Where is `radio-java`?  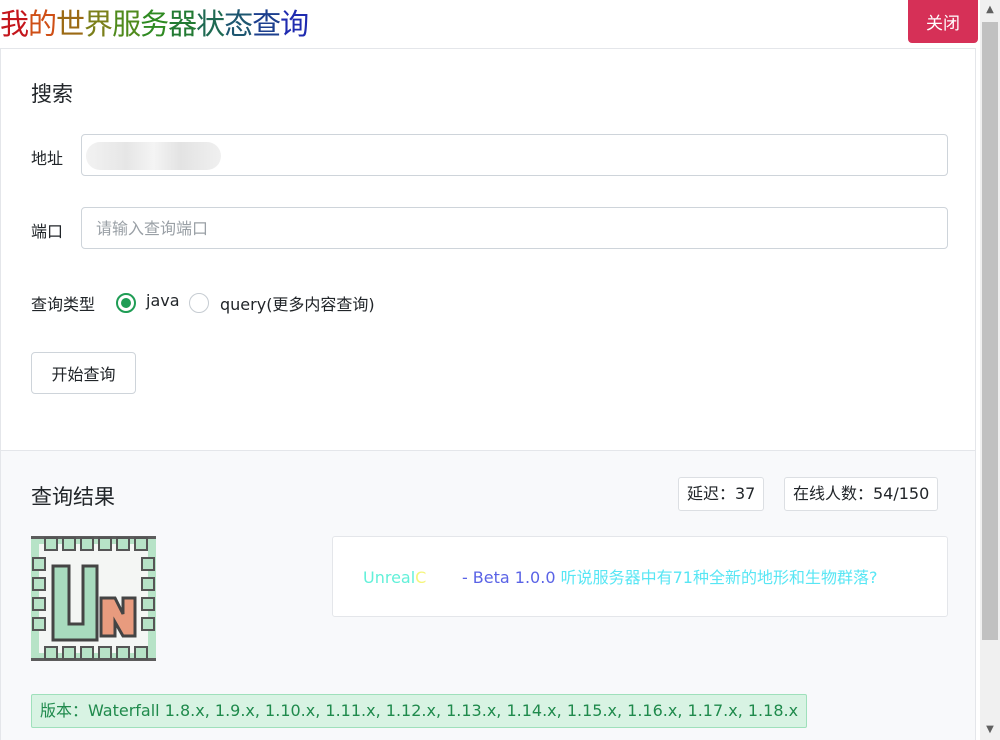 radio-java is located at coordinates (126, 303).